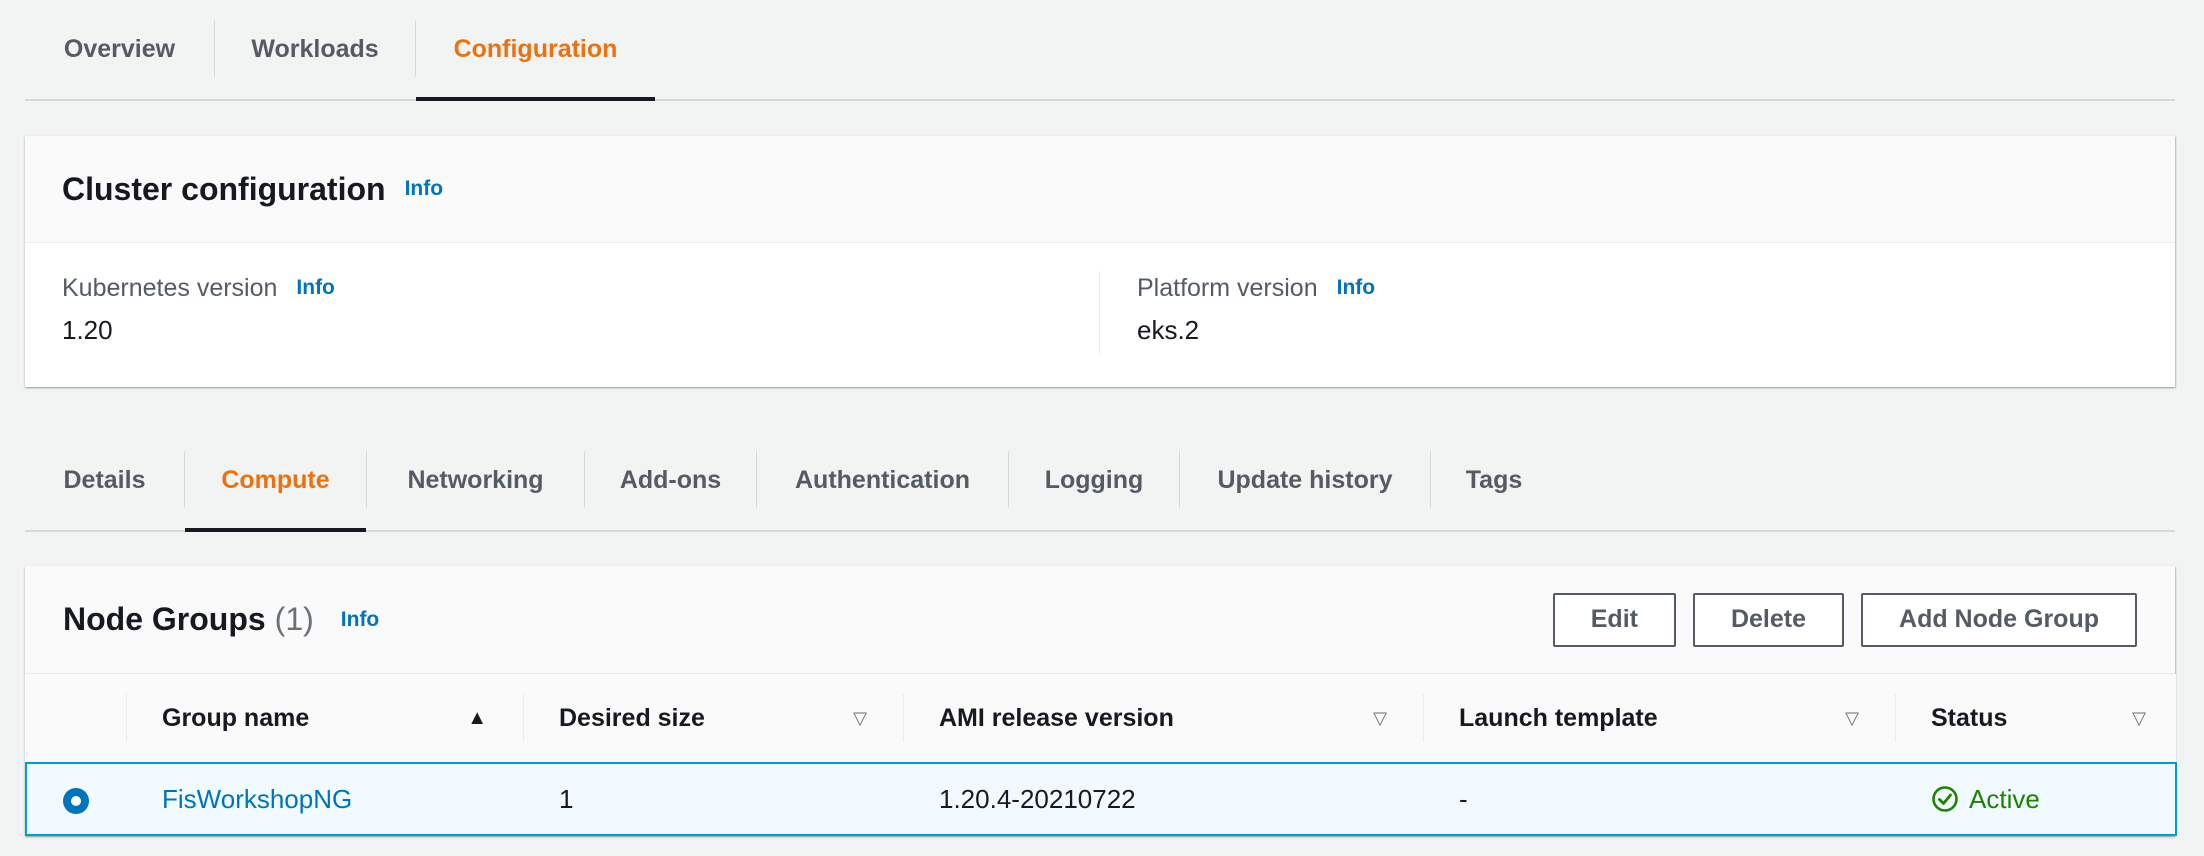 This screenshot has height=856, width=2204. I want to click on sort-ascending-icon: ▲, so click(477, 718).